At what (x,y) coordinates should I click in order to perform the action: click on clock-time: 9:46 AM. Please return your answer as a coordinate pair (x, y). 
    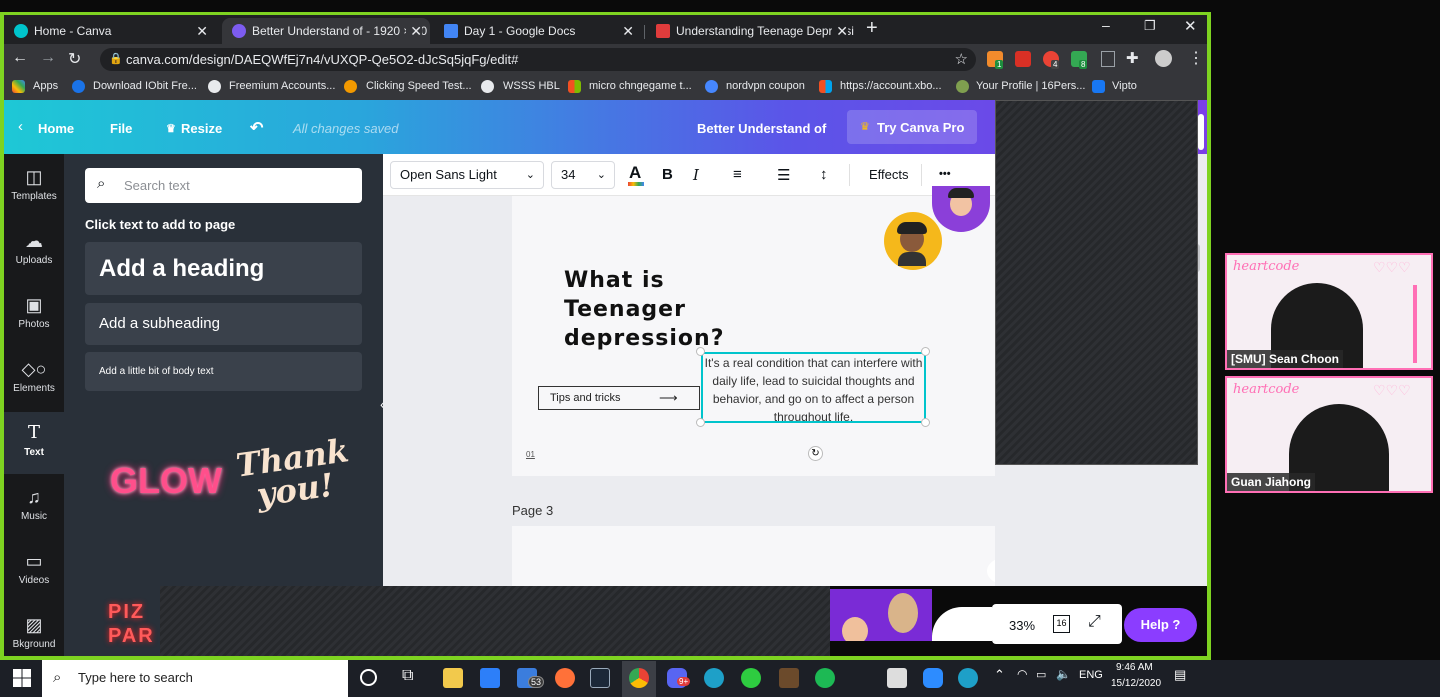
    Looking at the image, I should click on (1134, 667).